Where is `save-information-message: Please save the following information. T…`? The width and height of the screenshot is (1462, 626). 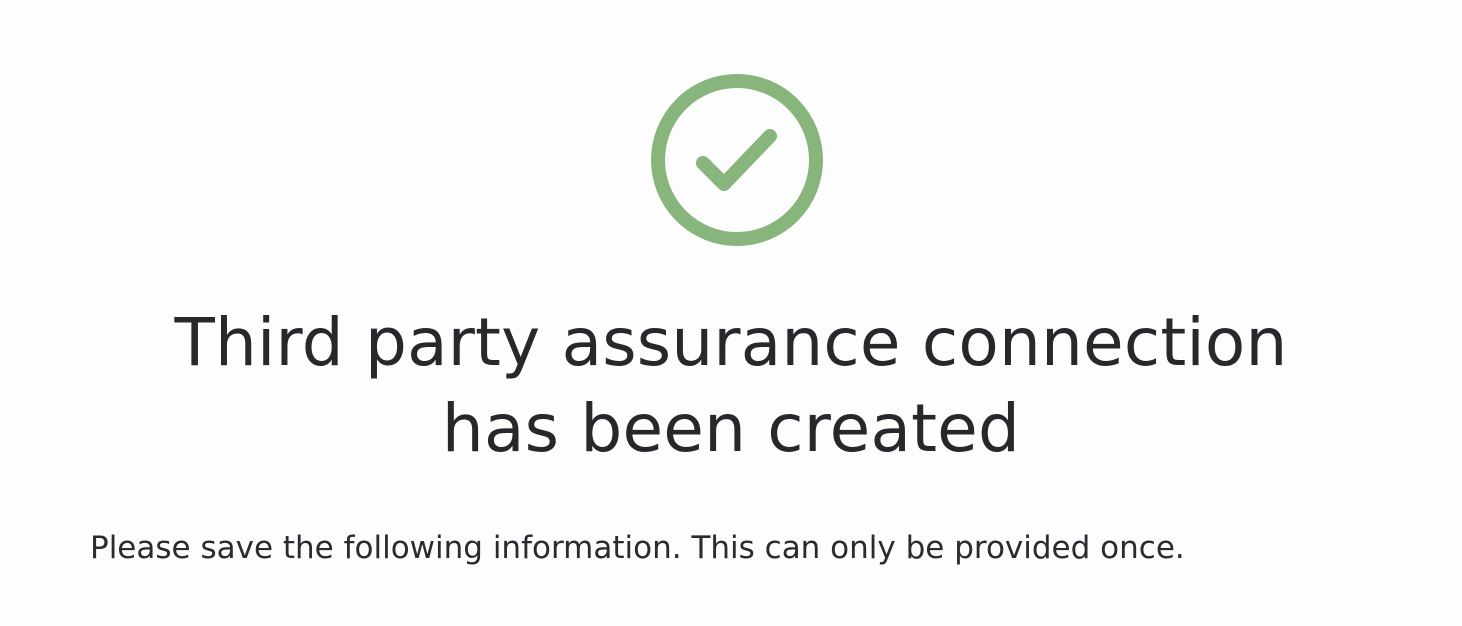 save-information-message: Please save the following information. T… is located at coordinates (637, 548).